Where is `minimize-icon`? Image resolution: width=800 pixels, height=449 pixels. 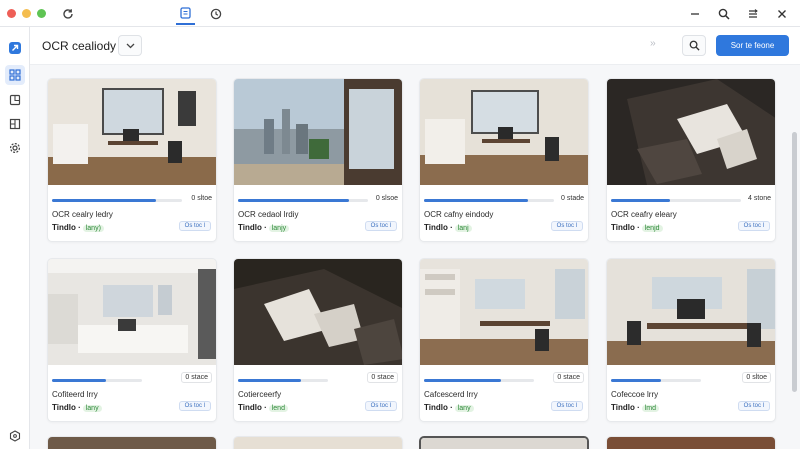
minimize-icon is located at coordinates (694, 13).